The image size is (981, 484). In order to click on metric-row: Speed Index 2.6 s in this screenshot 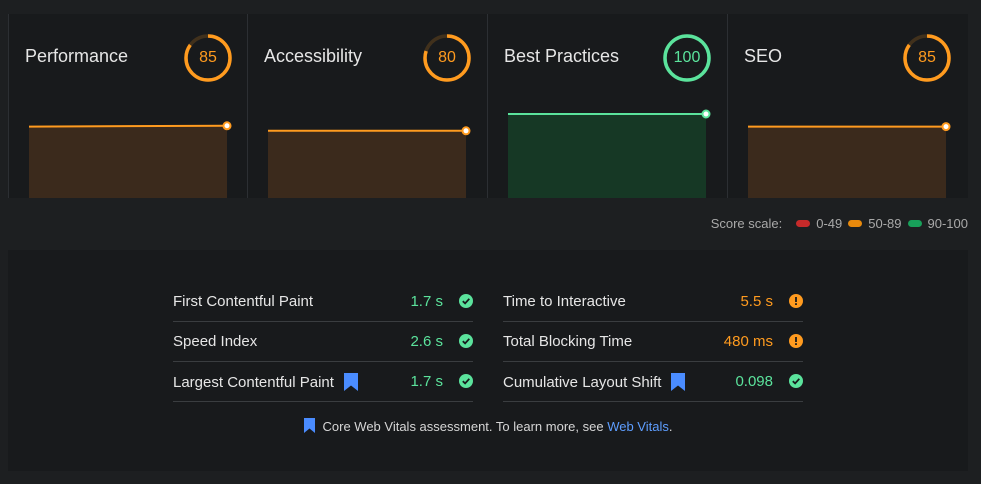, I will do `click(323, 342)`.